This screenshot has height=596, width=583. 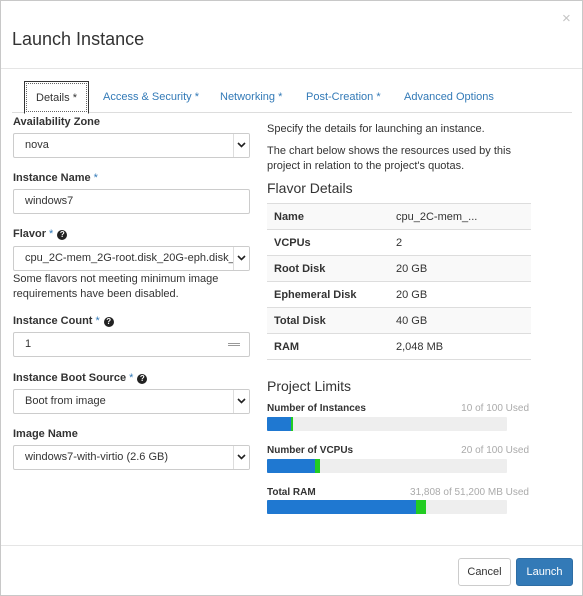 What do you see at coordinates (291, 570) in the screenshot?
I see `modal-footer: Cancel Launch` at bounding box center [291, 570].